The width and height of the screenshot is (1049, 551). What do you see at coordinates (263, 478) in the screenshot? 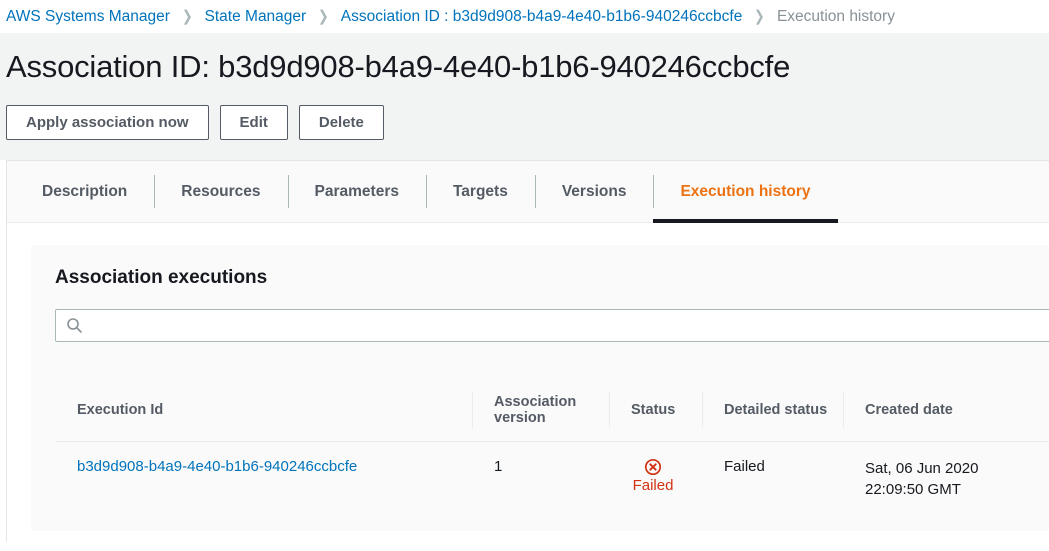
I see `cell-execution-id: b3d9d908-b4a9-4e40-b1b6-940246ccbcfe` at bounding box center [263, 478].